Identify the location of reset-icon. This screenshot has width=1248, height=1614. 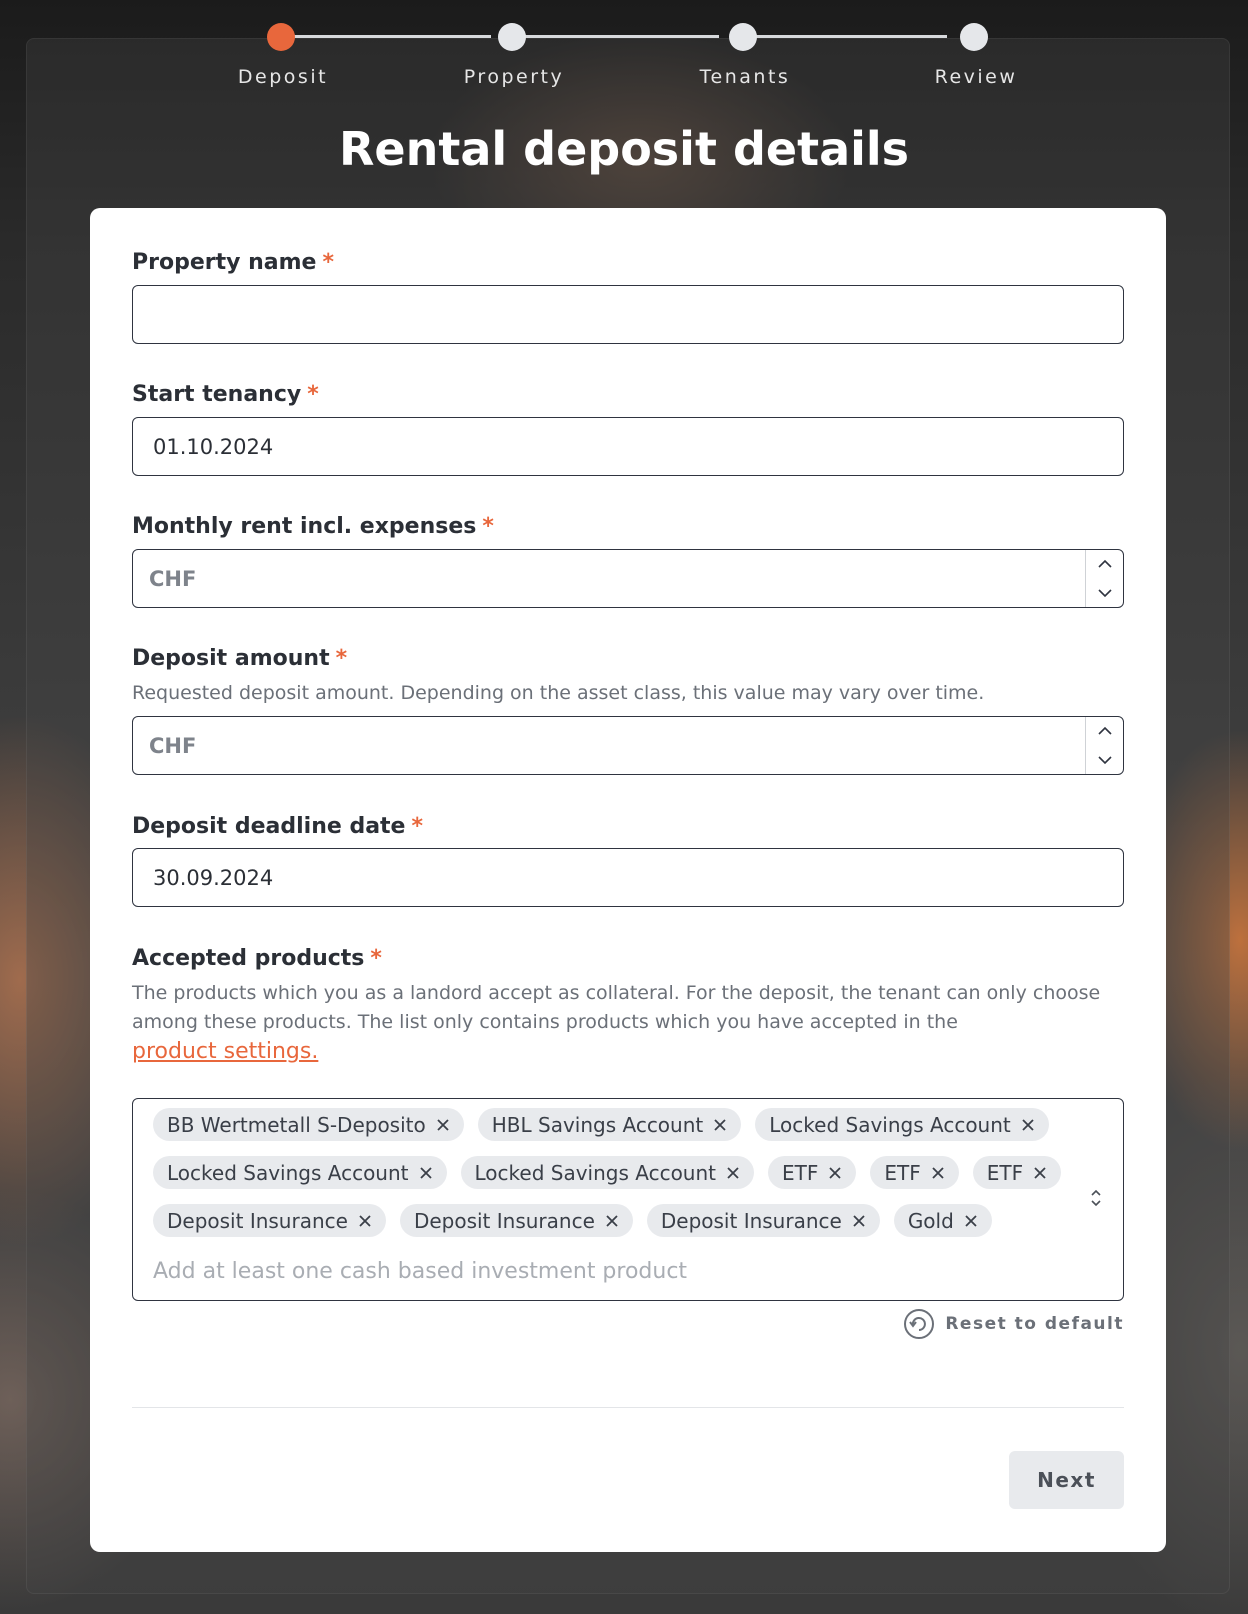
(919, 1324).